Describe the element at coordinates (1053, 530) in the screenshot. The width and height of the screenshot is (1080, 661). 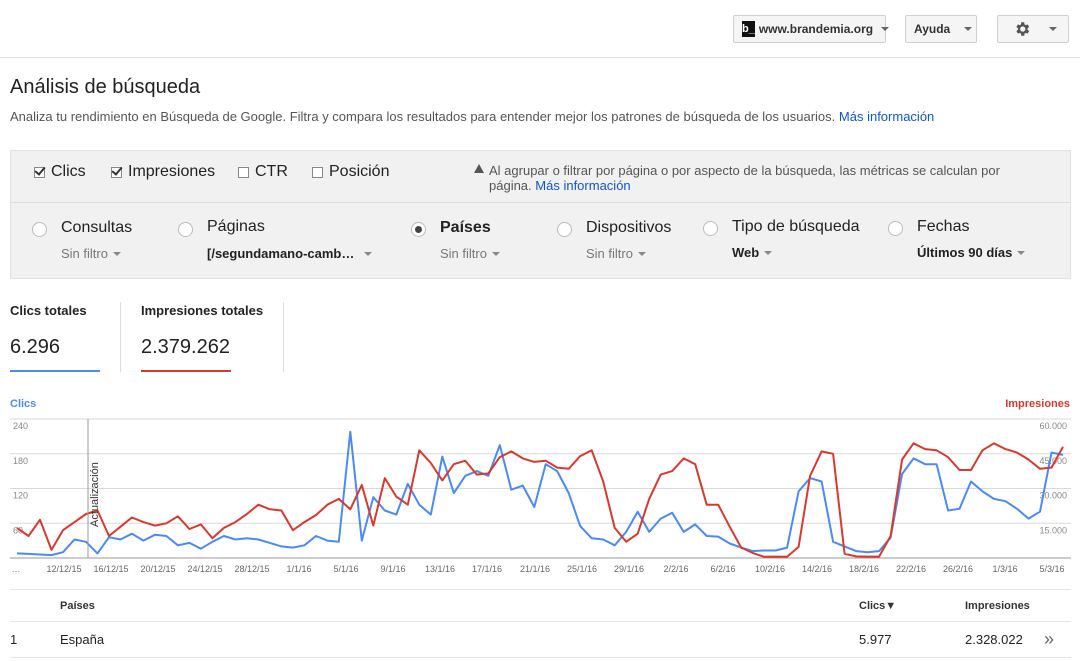
I see `right-tick-label: 15.000` at that location.